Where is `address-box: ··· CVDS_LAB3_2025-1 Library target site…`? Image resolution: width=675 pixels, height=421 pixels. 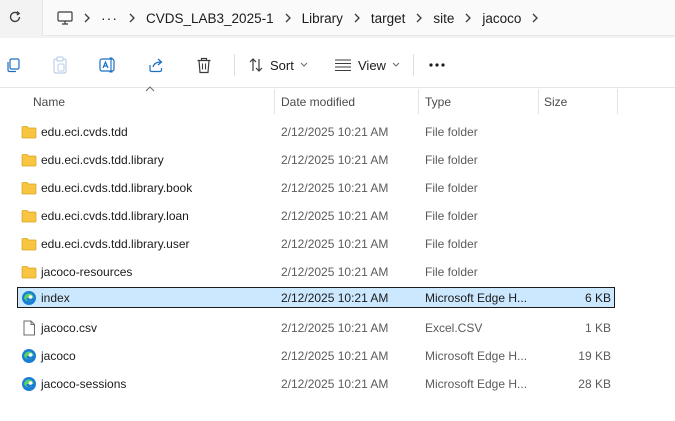
address-box: ··· CVDS_LAB3_2025-1 Library target site… is located at coordinates (358, 18).